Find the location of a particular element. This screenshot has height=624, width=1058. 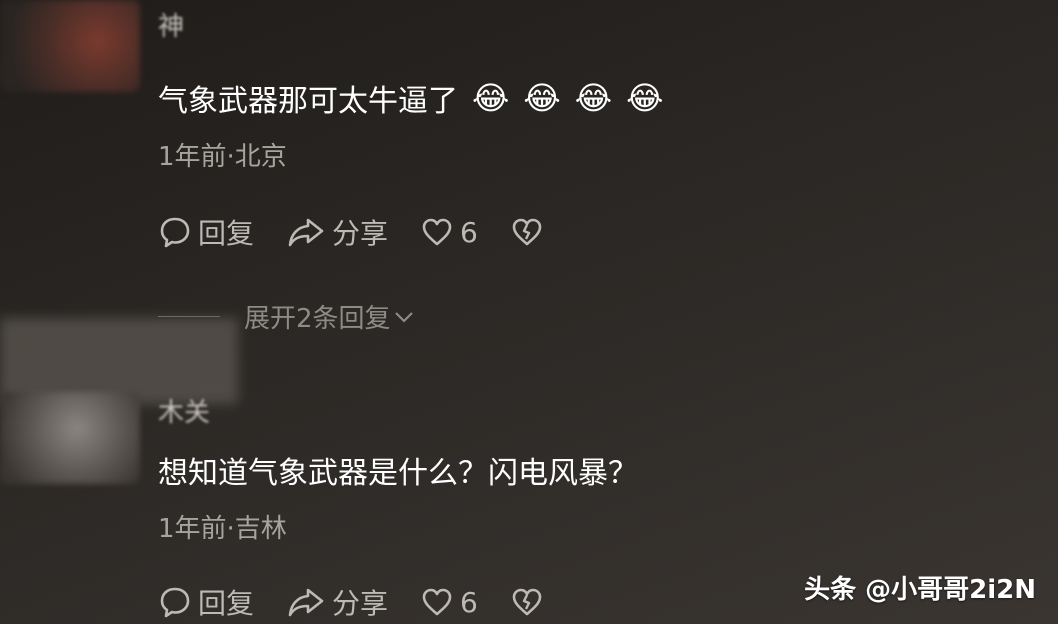

comment-text: 气象武器那可太牛逼了 is located at coordinates (308, 101).